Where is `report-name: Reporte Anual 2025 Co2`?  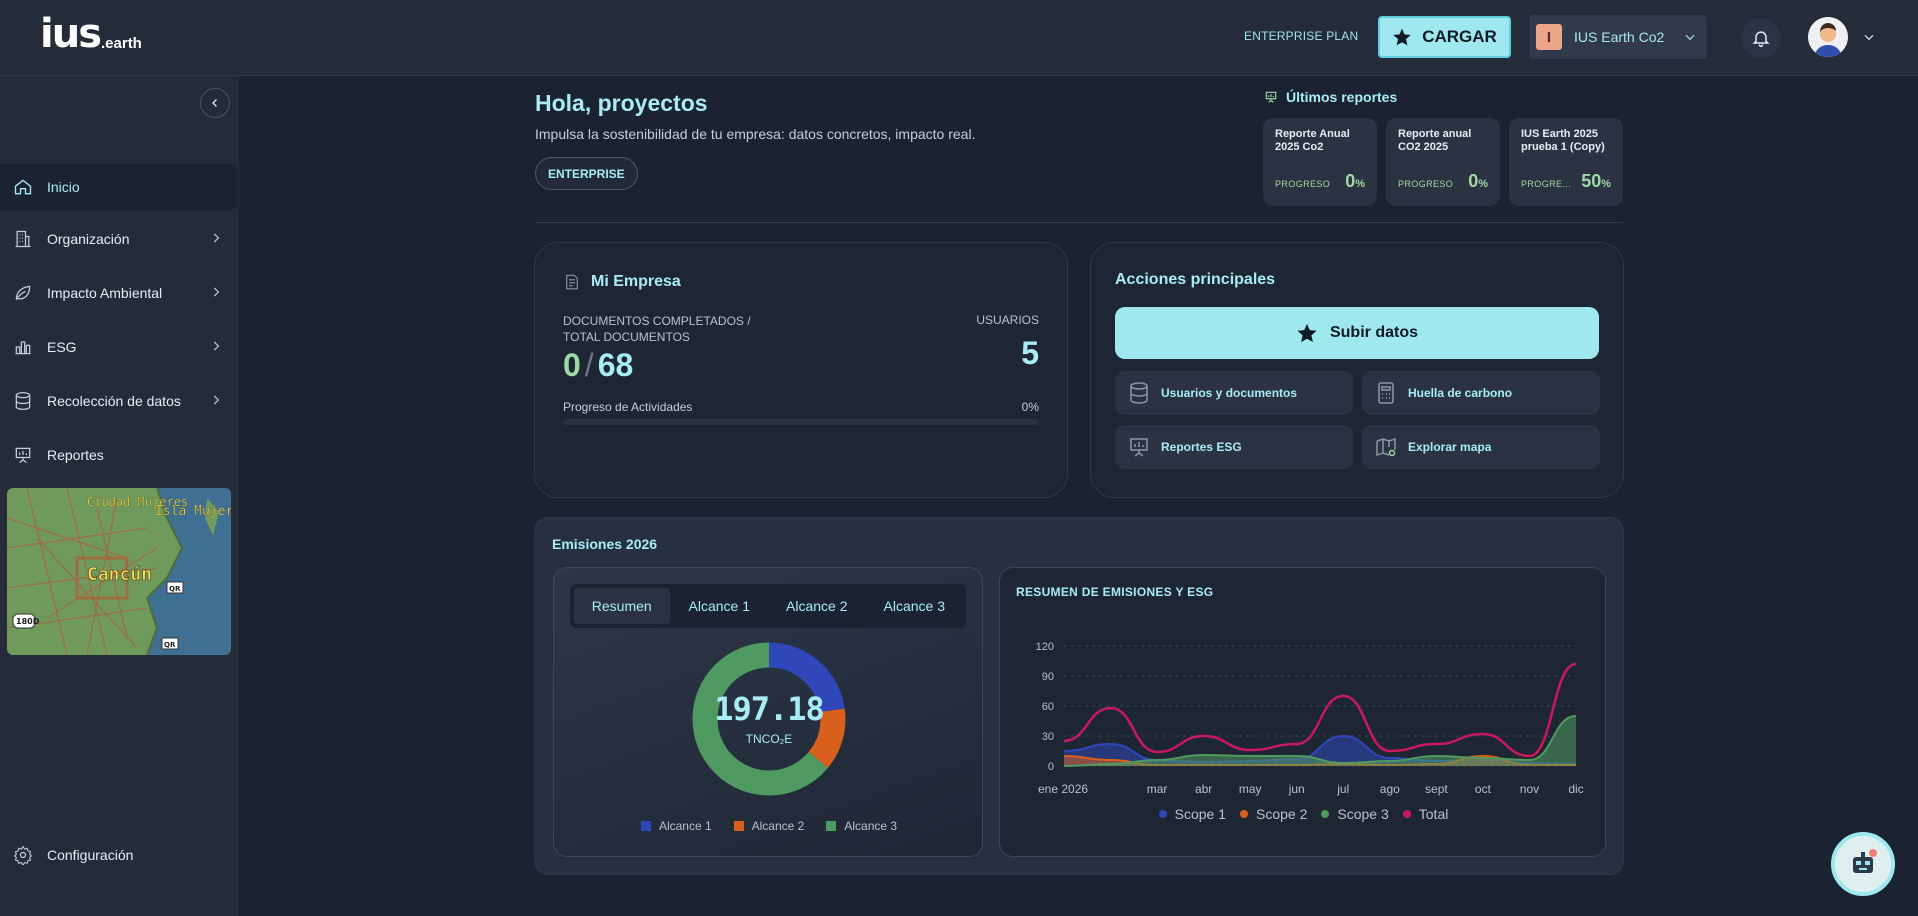
report-name: Reporte Anual 2025 Co2 is located at coordinates (1312, 140).